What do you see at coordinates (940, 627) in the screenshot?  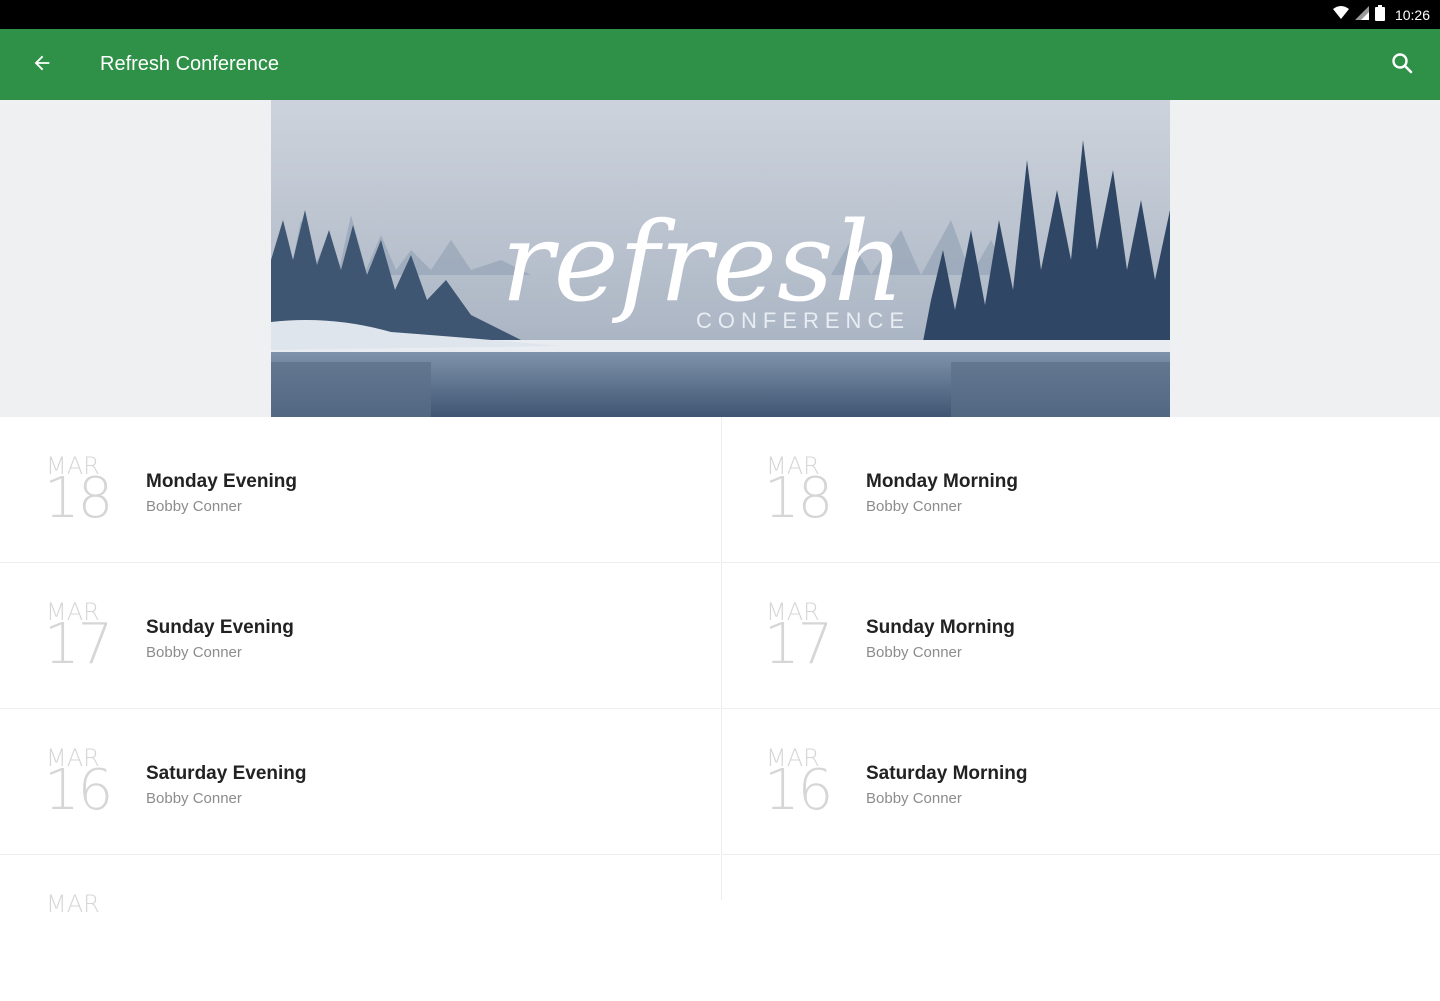 I see `session-title: Sunday Morning` at bounding box center [940, 627].